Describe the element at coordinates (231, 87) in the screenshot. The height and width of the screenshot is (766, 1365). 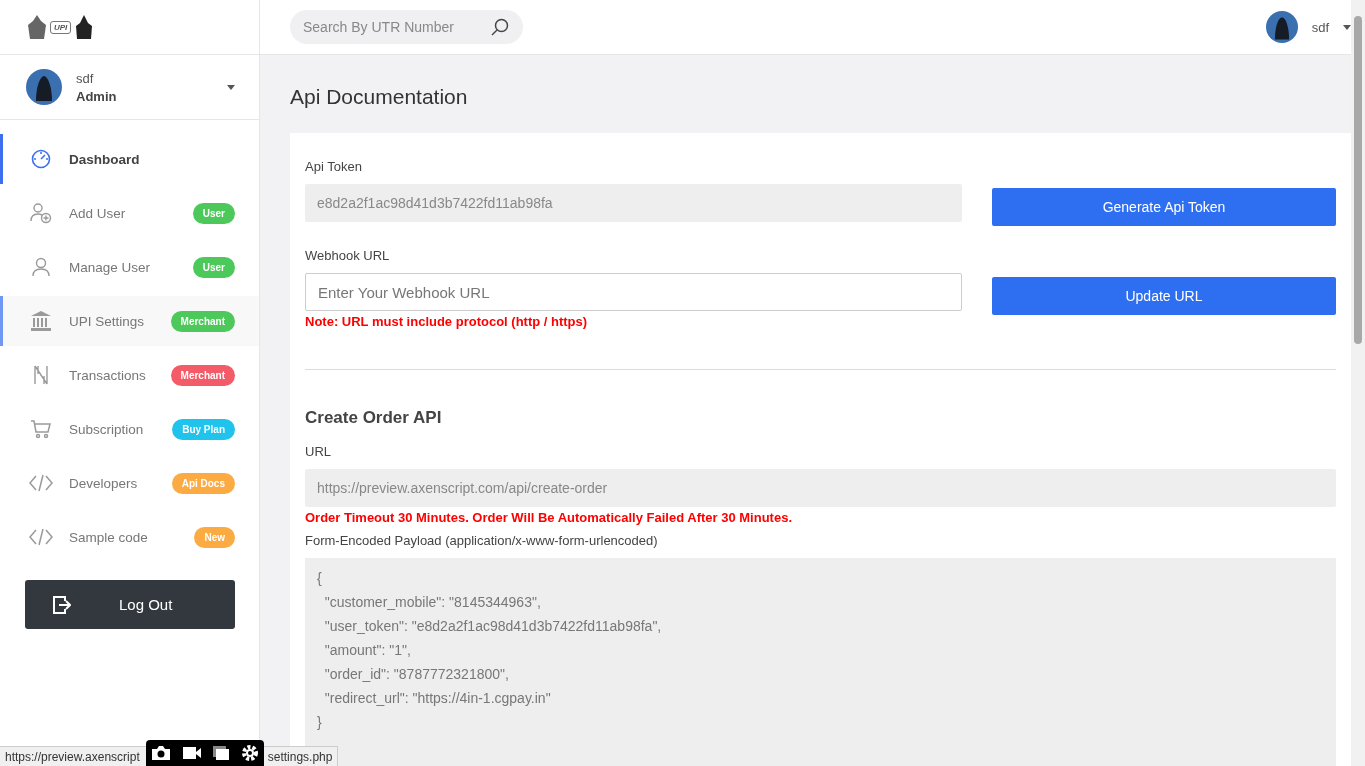
I see `caret-icon` at that location.